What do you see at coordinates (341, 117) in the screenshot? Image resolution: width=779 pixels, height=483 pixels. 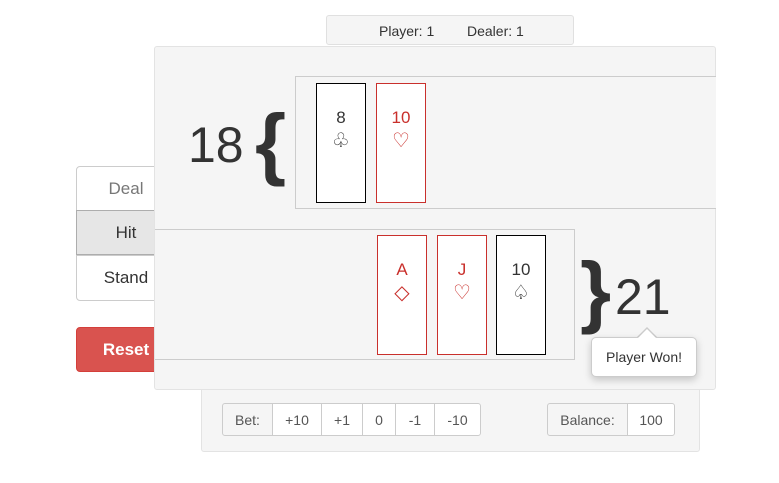 I see `card-rank: 8` at bounding box center [341, 117].